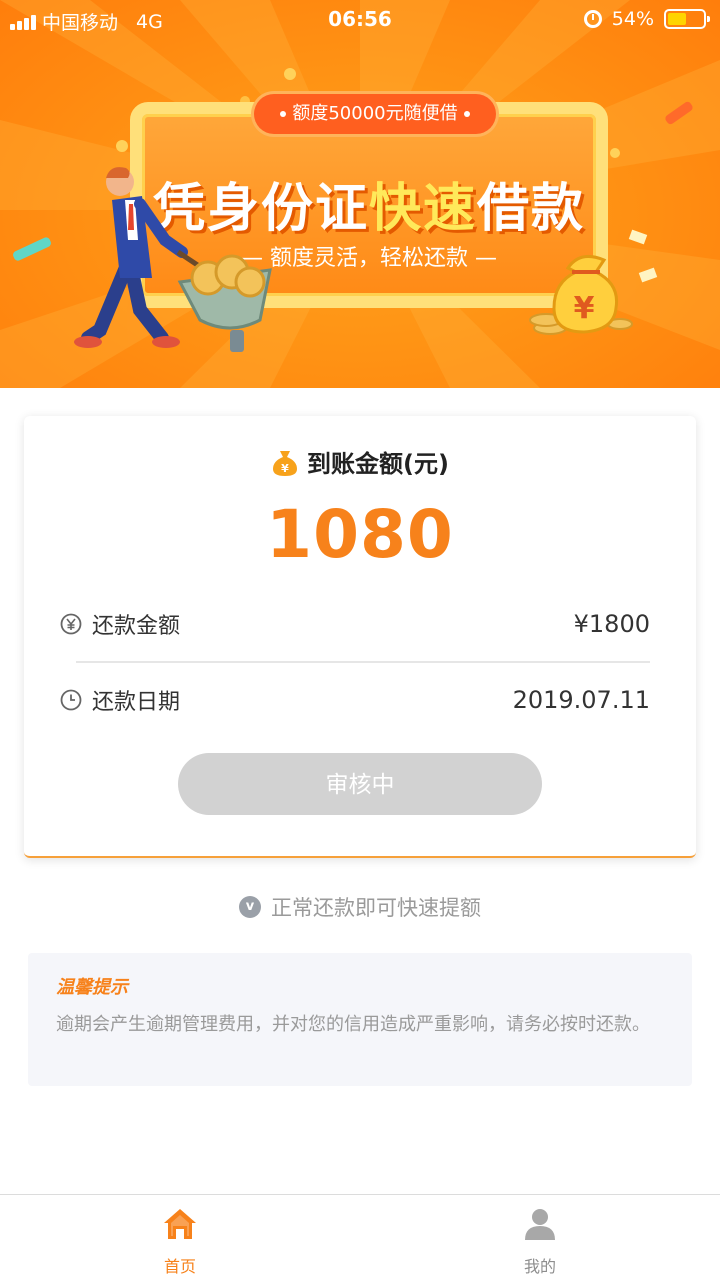 This screenshot has height=1280, width=720. What do you see at coordinates (539, 1266) in the screenshot?
I see `tab-me-label: 我的` at bounding box center [539, 1266].